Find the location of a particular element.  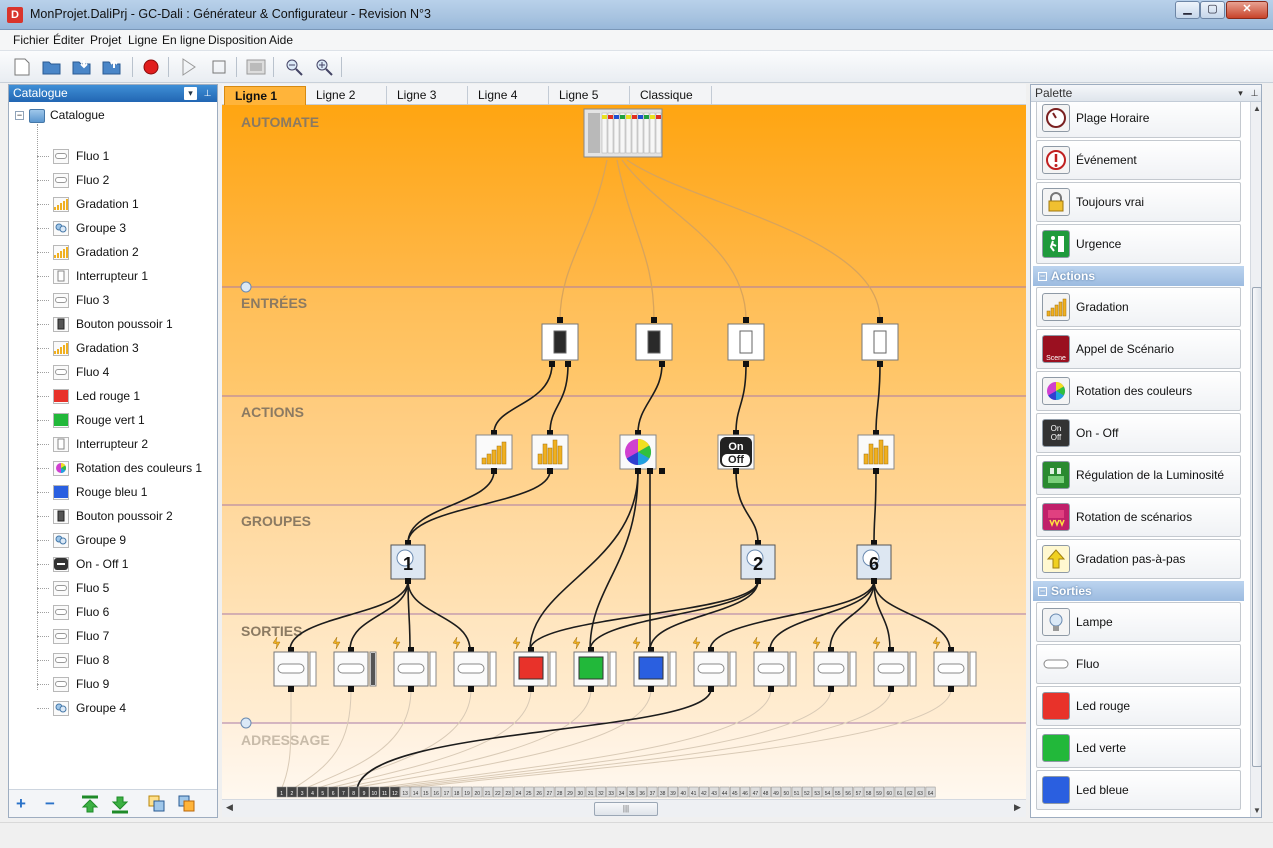

palette-category-sorties: − Sorties is located at coordinates (1138, 591).